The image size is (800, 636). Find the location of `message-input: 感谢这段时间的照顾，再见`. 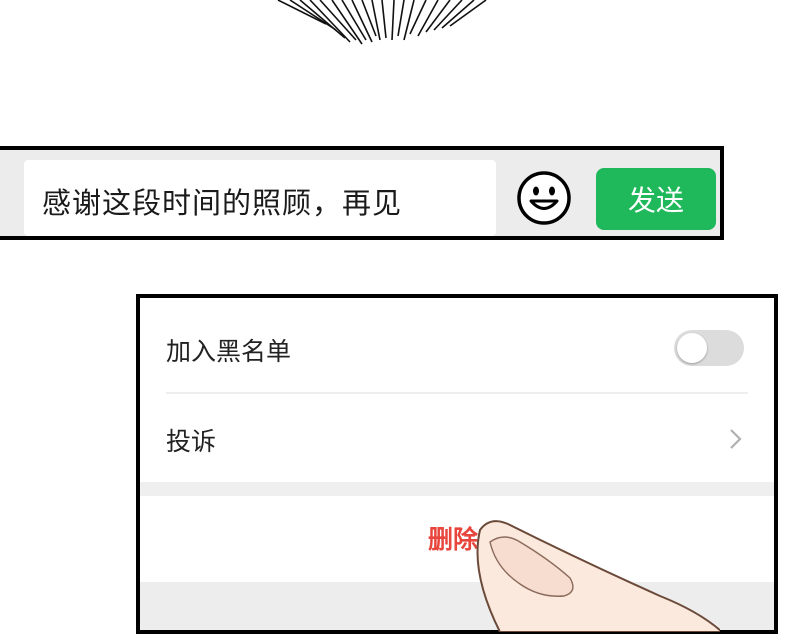

message-input: 感谢这段时间的照顾，再见 is located at coordinates (260, 198).